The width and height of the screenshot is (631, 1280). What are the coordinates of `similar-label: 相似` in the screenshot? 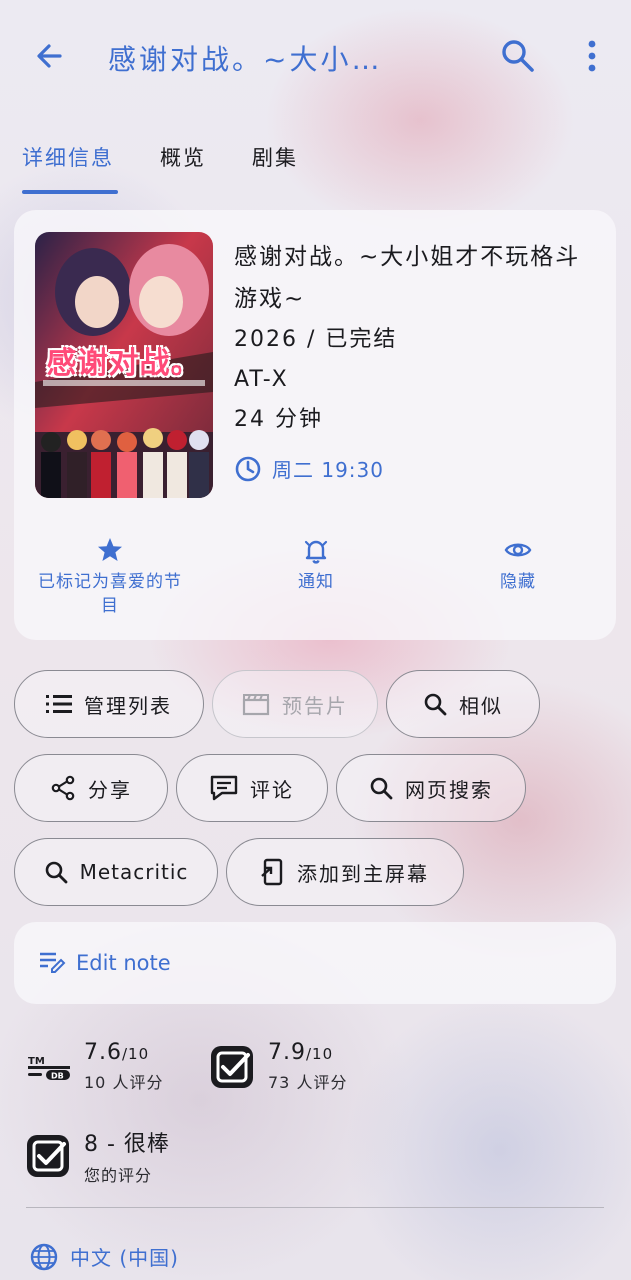 It's located at (481, 705).